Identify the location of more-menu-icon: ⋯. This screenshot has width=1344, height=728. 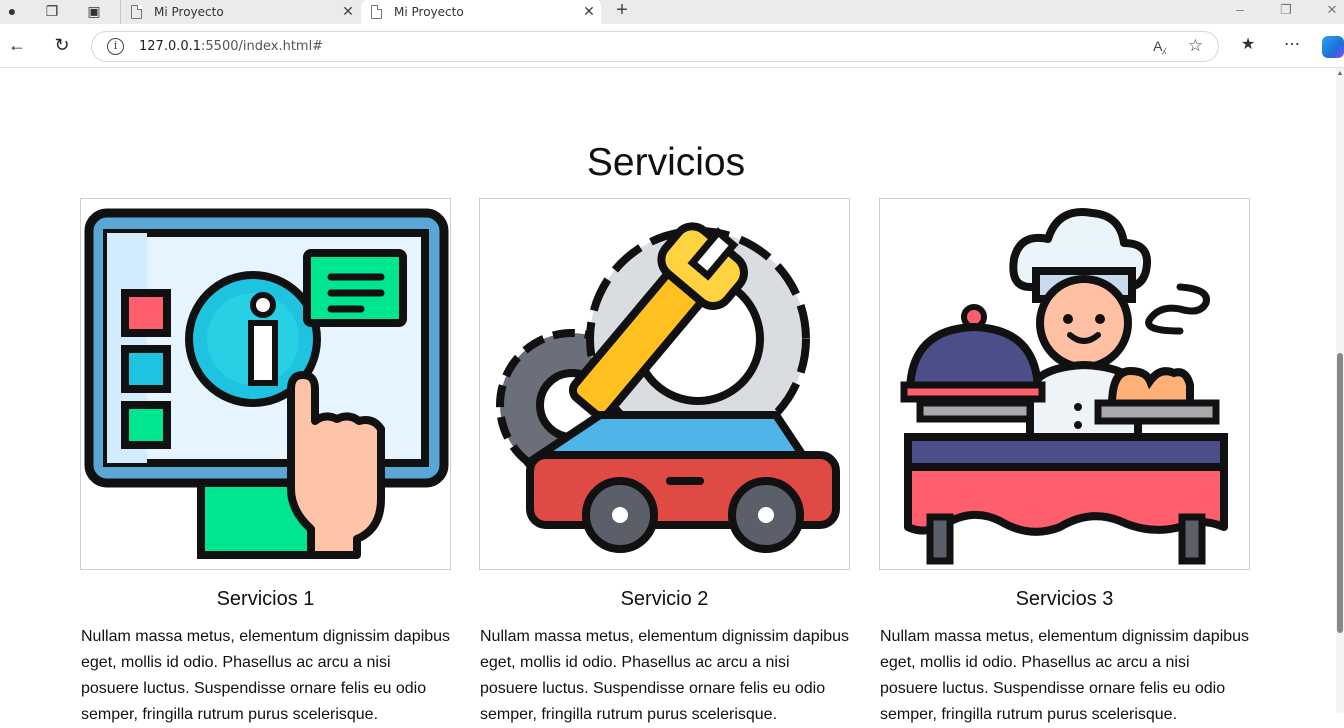
(1292, 45).